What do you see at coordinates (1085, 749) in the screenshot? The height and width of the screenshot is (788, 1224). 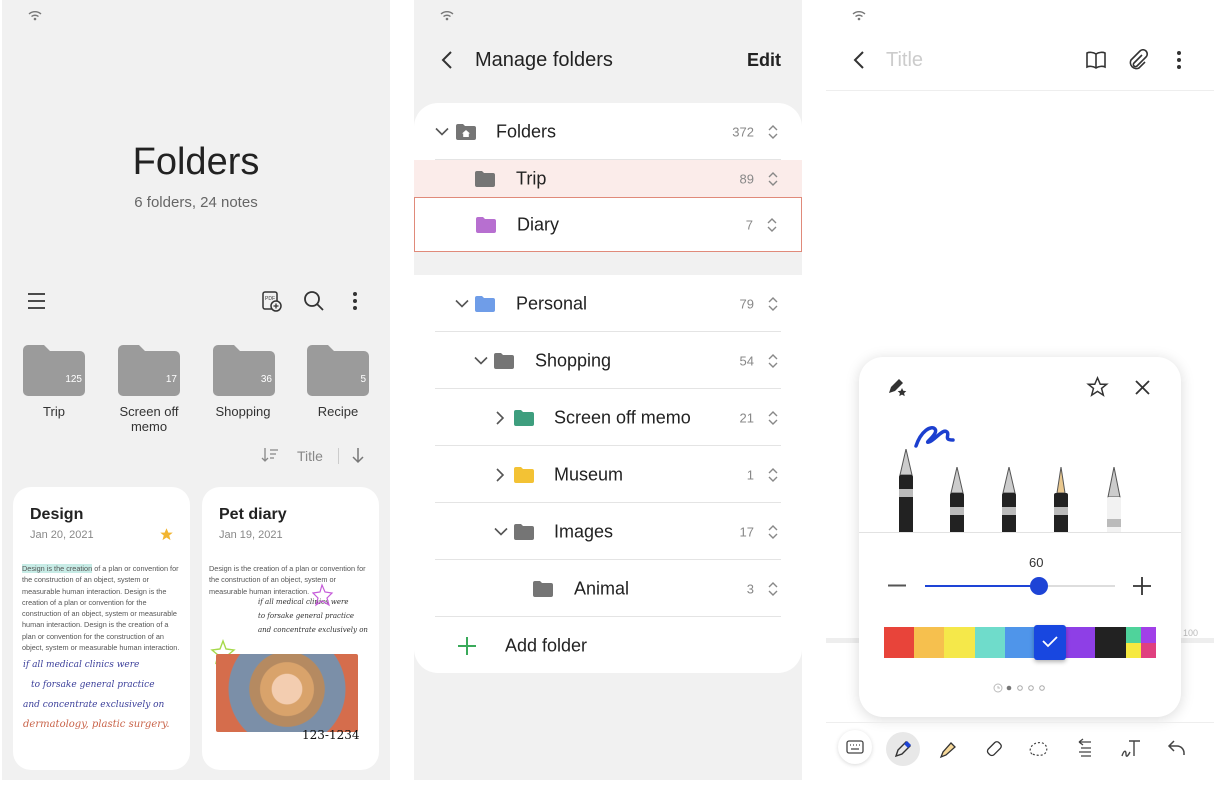 I see `text-align-icon` at bounding box center [1085, 749].